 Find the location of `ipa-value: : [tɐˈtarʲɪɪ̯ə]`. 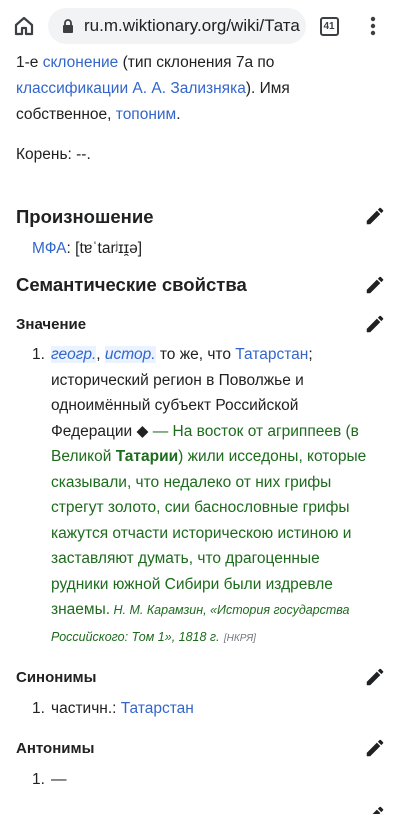

ipa-value: : [tɐˈtarʲɪɪ̯ə] is located at coordinates (104, 248).